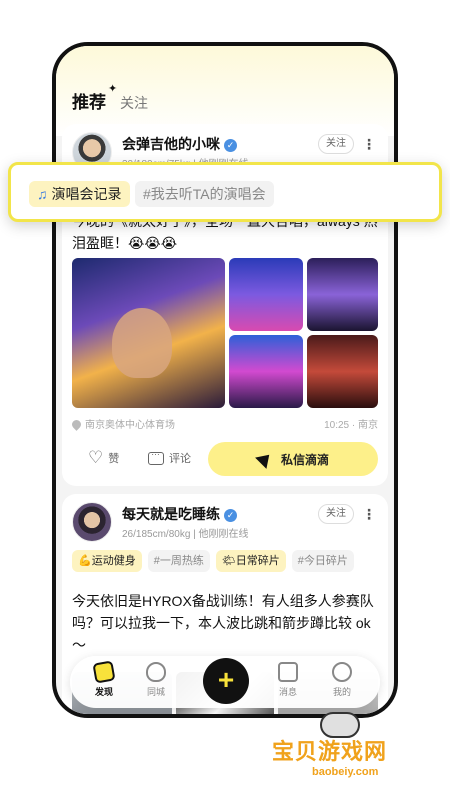  I want to click on nav-me: 我的, so click(342, 680).